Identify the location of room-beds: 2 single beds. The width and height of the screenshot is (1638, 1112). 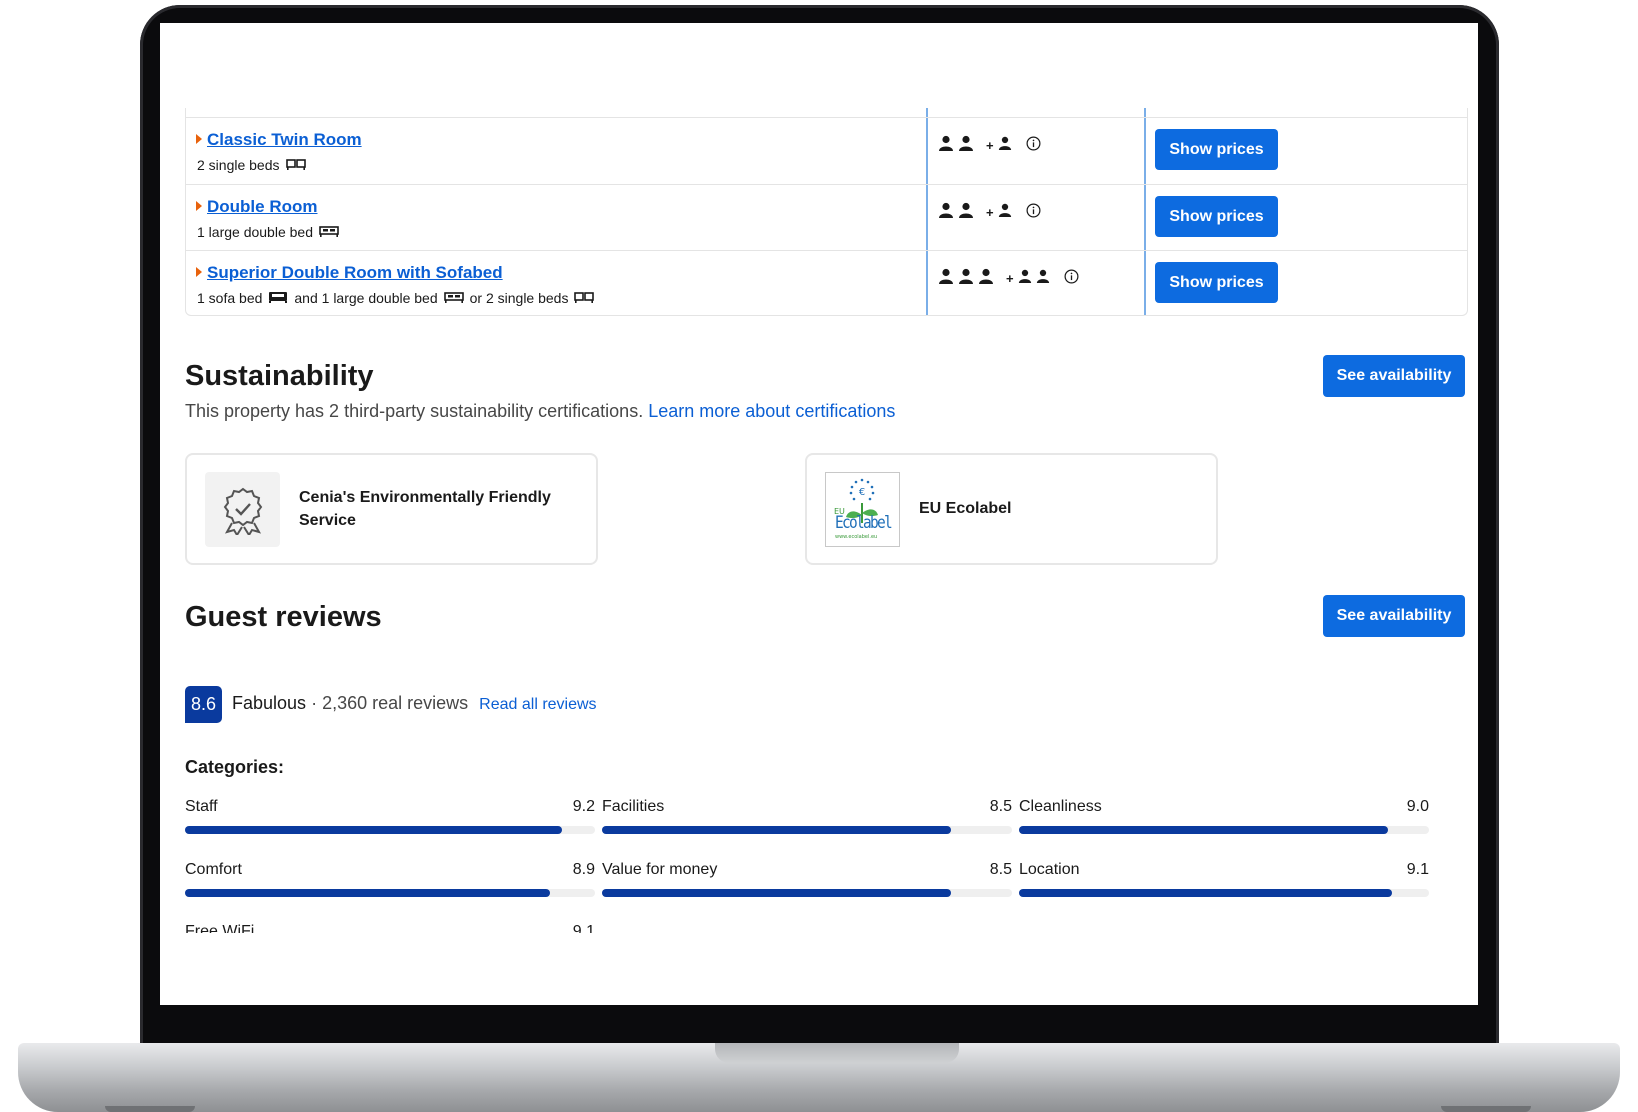
(251, 165).